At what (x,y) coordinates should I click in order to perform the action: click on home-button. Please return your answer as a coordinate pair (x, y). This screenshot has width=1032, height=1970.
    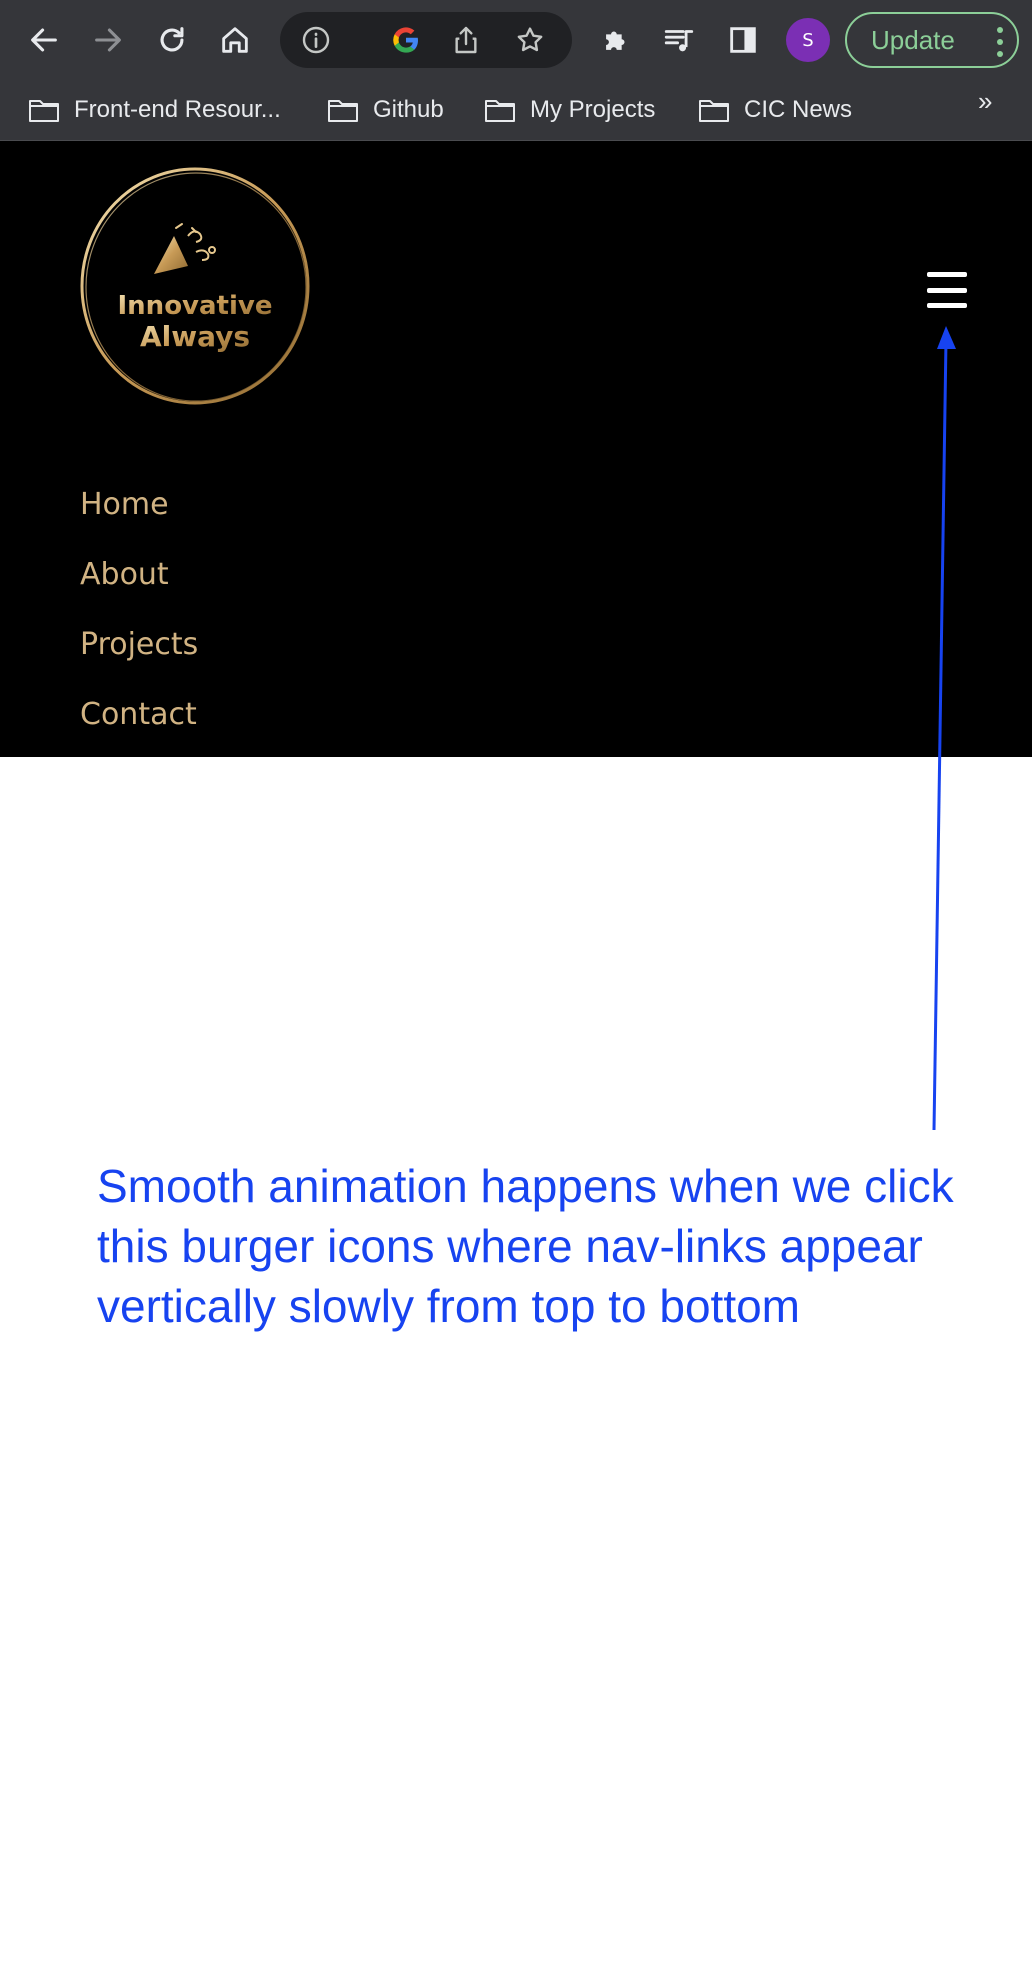
    Looking at the image, I should click on (235, 40).